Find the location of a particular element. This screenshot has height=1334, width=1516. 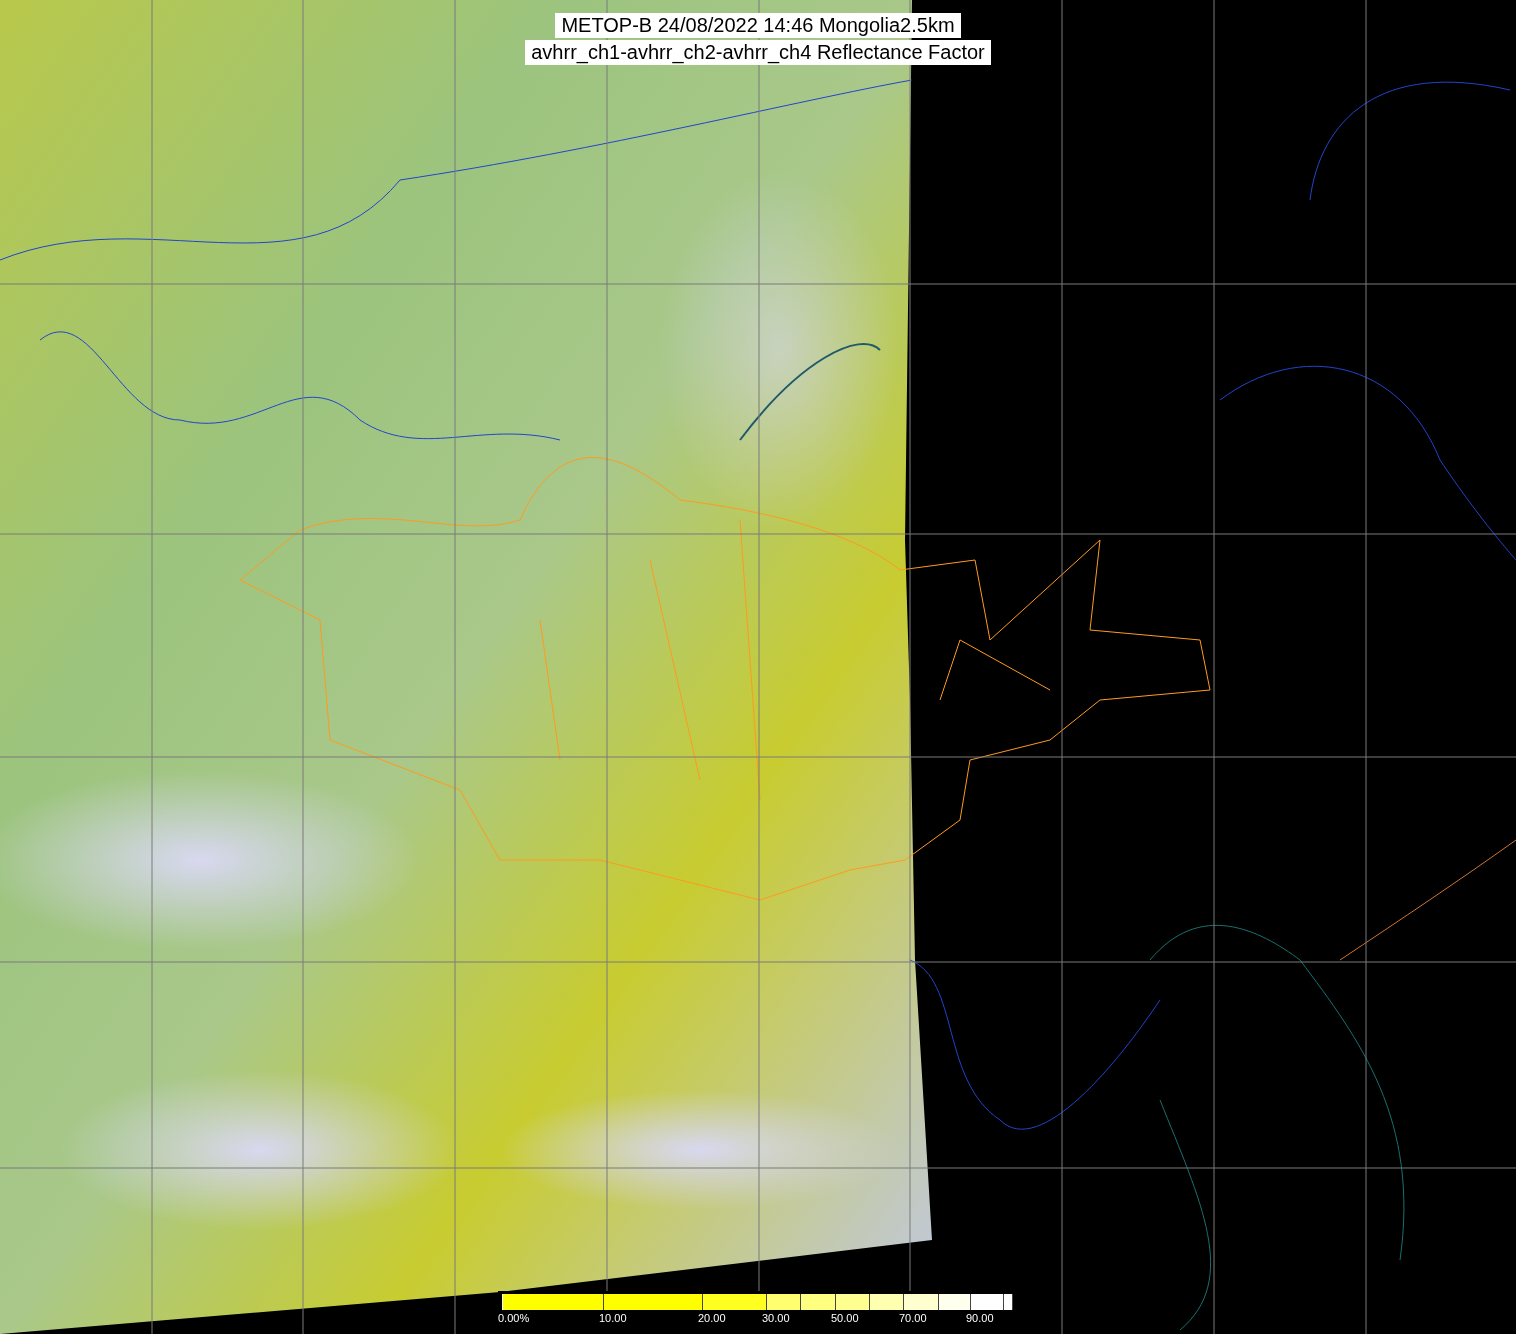

colorbar-label: 10.00 is located at coordinates (613, 1318).